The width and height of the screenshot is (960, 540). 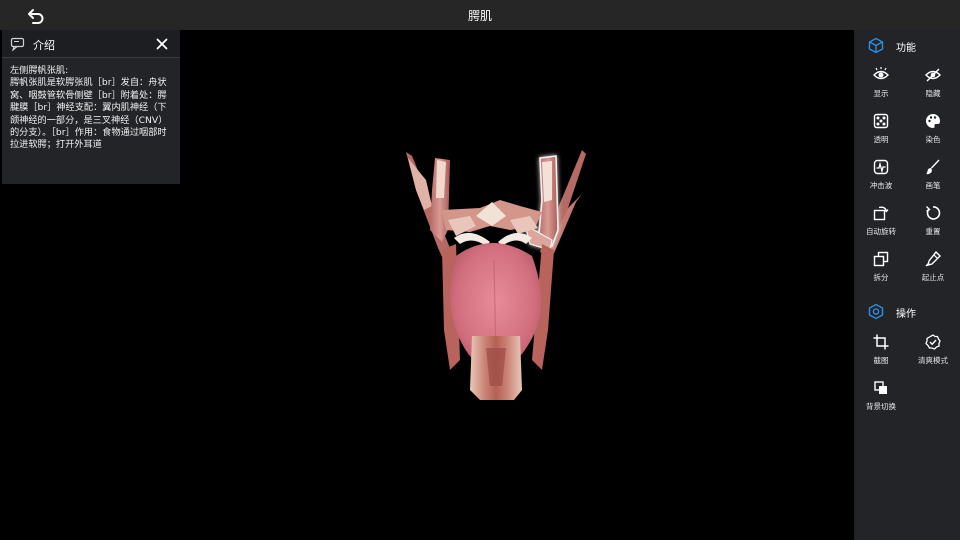 I want to click on brush-icon, so click(x=933, y=167).